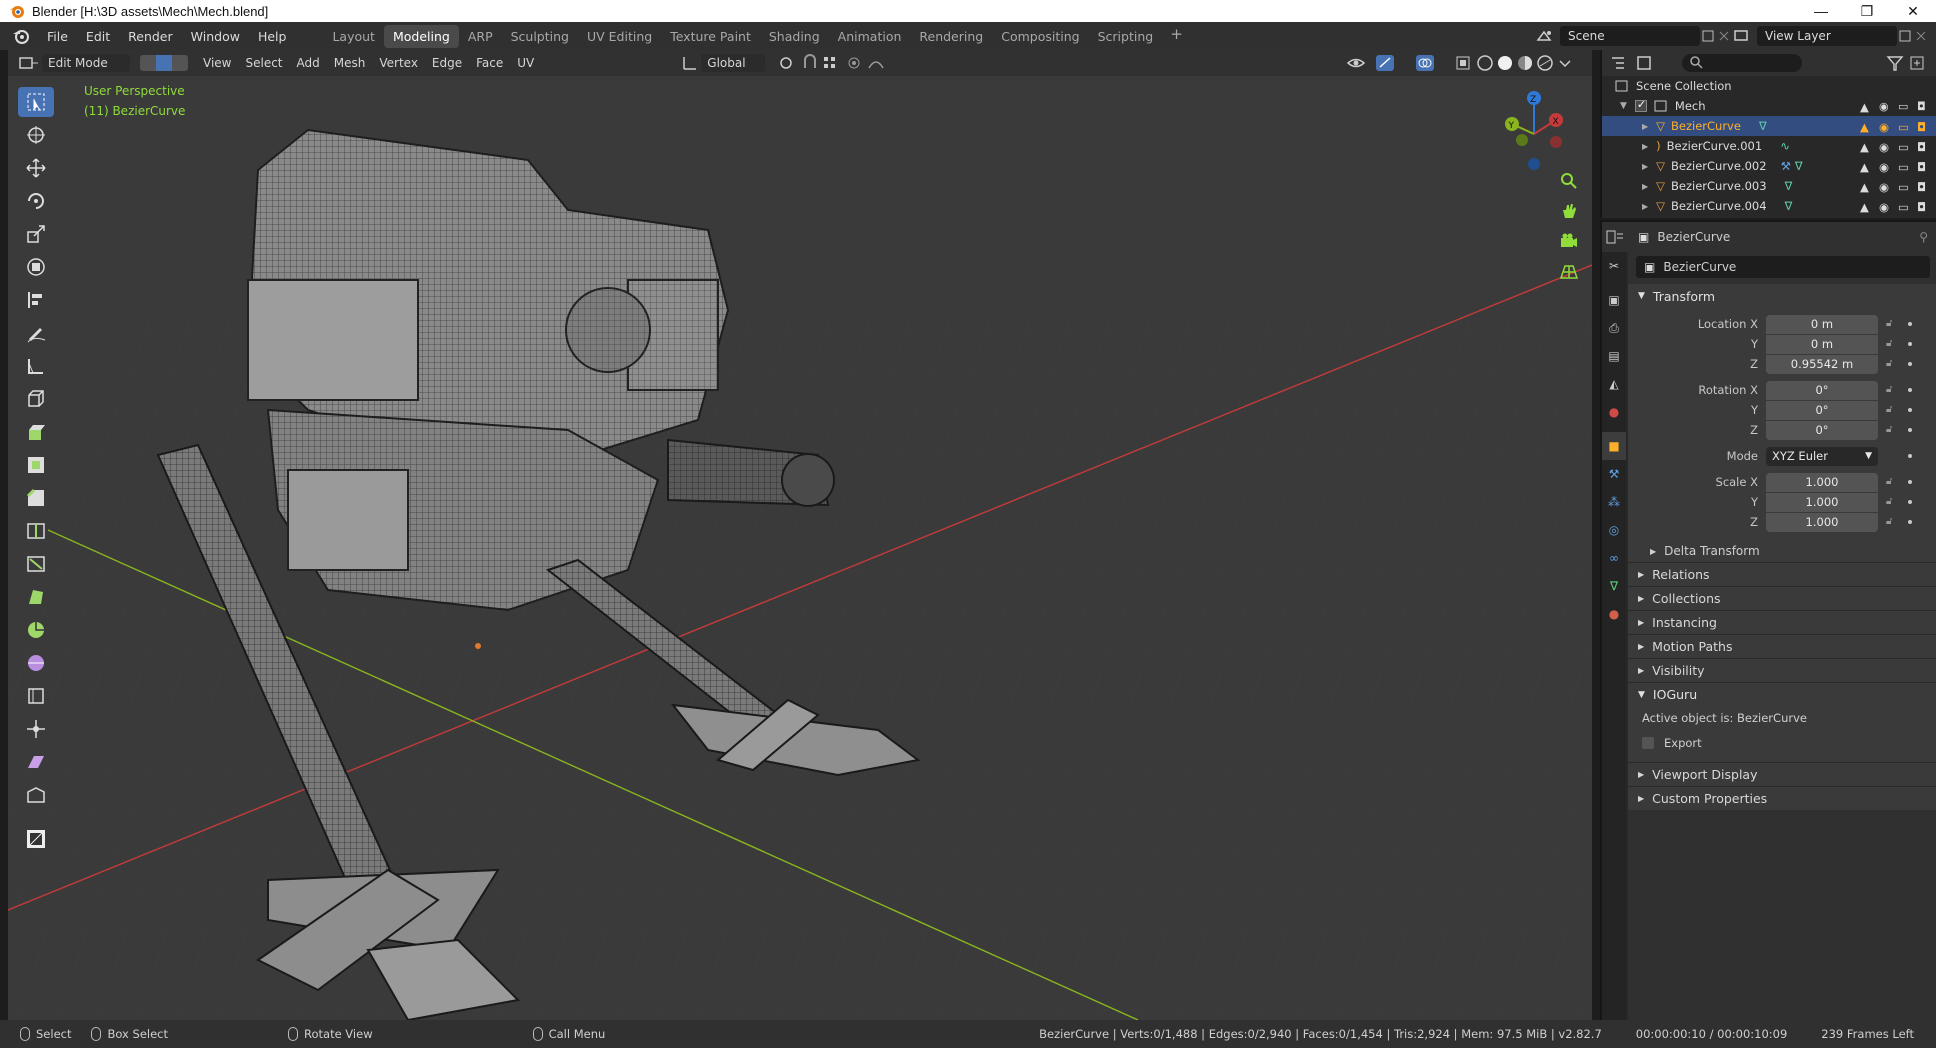 Image resolution: width=1936 pixels, height=1048 pixels. I want to click on bevel-tool, so click(36, 498).